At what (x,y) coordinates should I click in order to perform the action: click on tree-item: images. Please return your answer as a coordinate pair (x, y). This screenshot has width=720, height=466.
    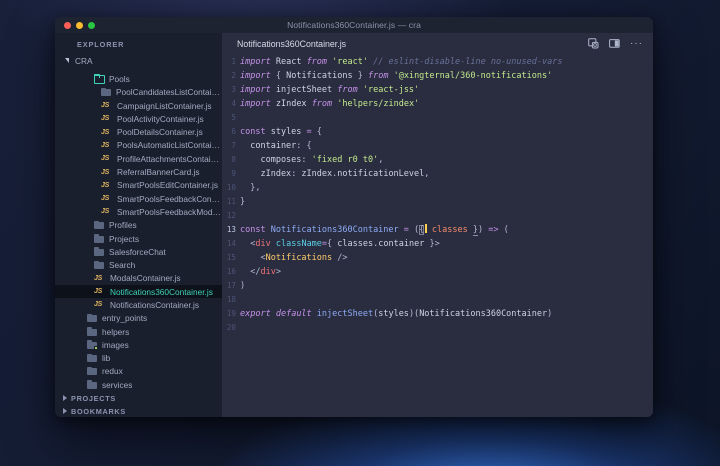
    Looking at the image, I should click on (138, 344).